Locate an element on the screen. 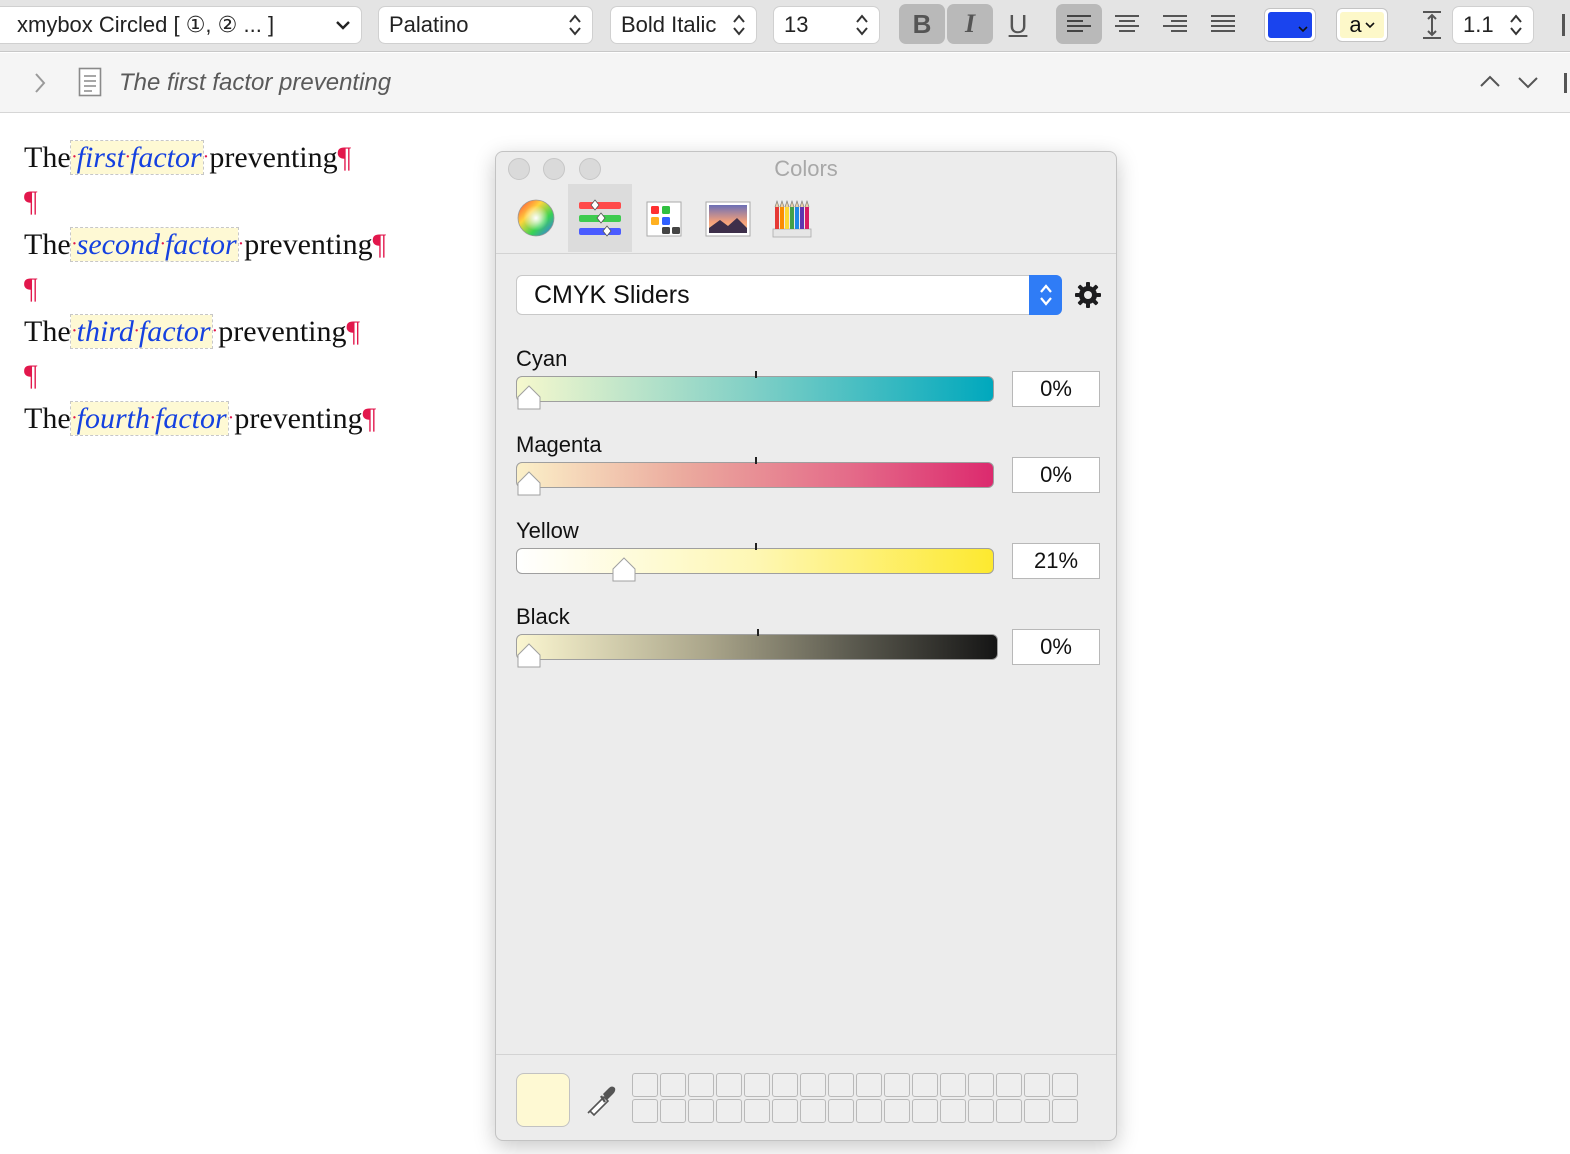  font-size-select: 13 is located at coordinates (826, 25).